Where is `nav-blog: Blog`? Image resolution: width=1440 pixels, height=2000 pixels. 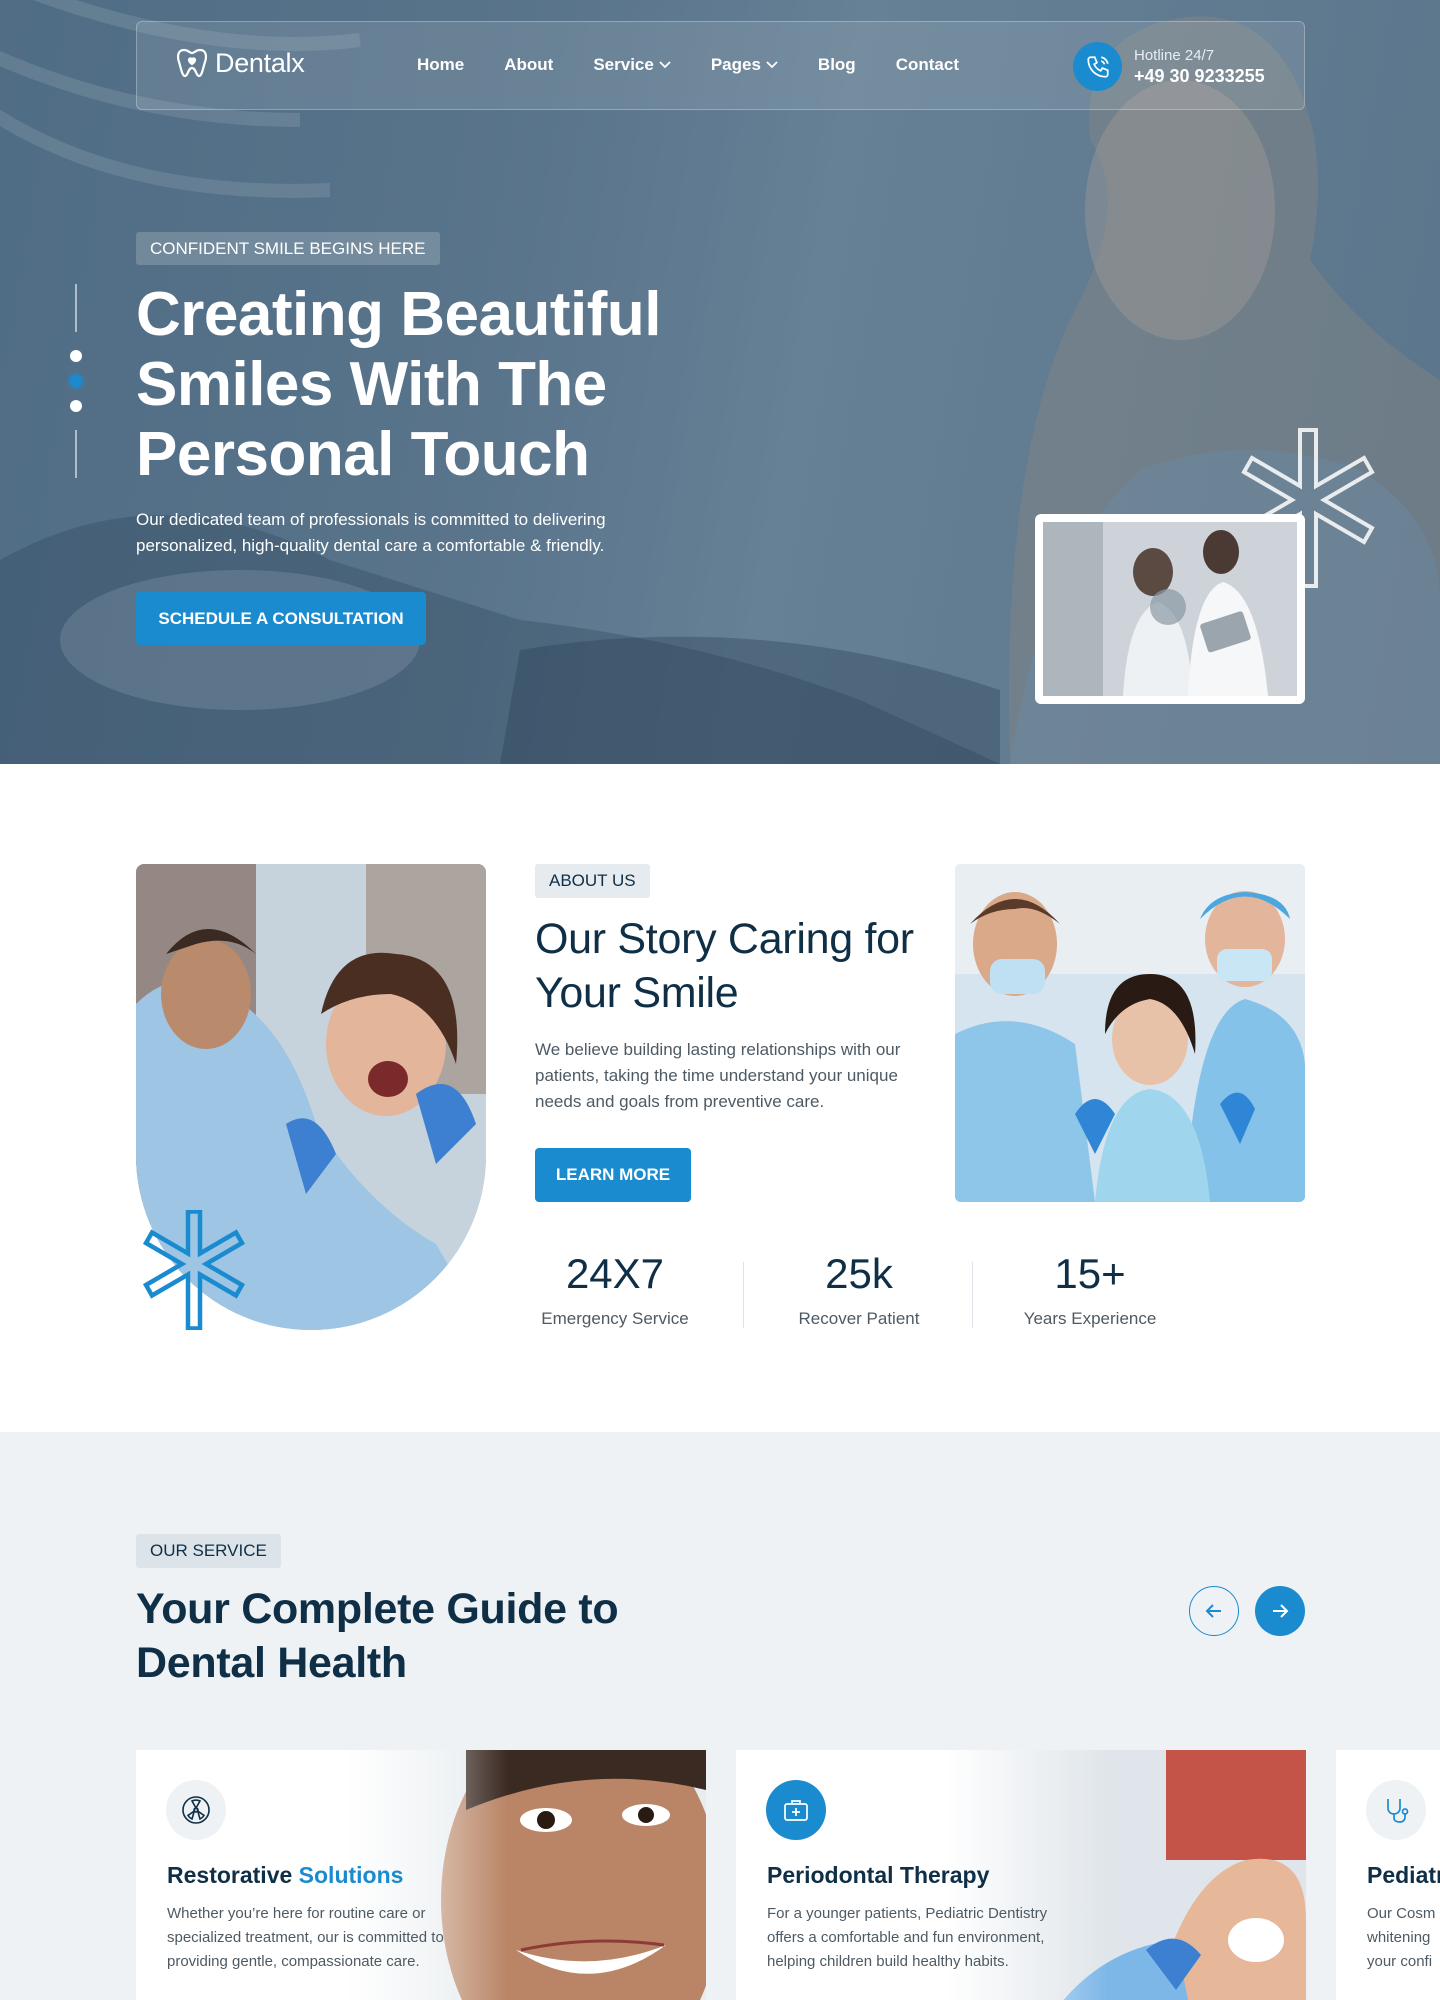
nav-blog: Blog is located at coordinates (837, 65).